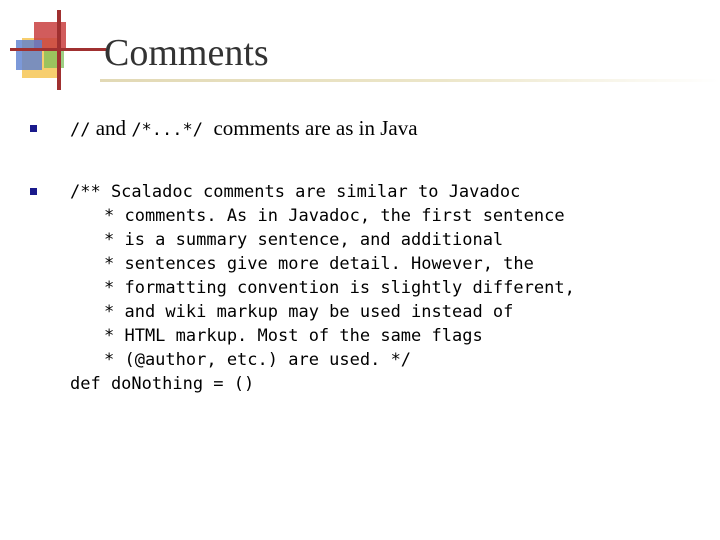 The image size is (720, 540). I want to click on code-line-comment: //, so click(80, 130).